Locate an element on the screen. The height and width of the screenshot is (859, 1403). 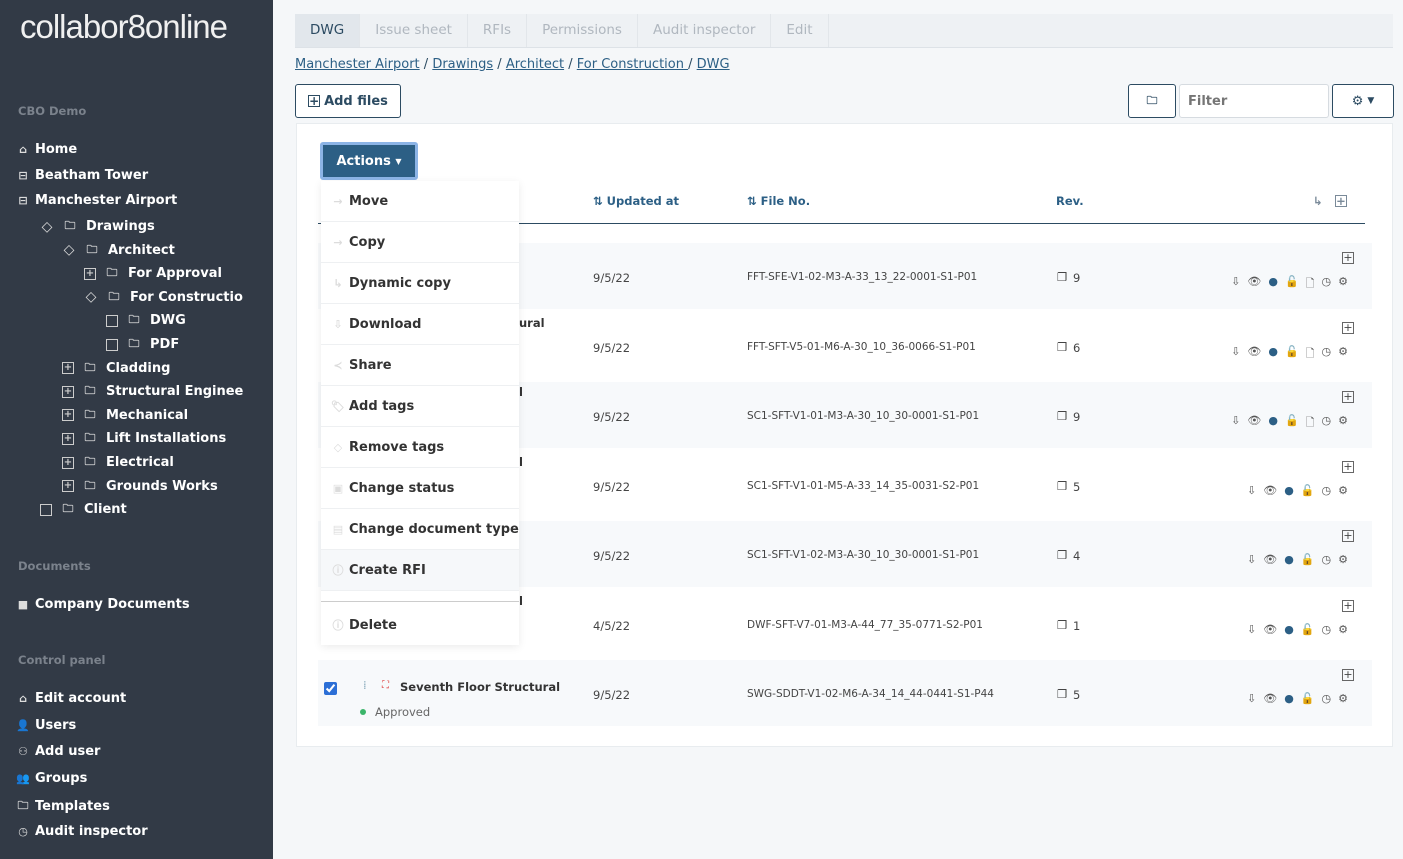
column-file-no: ⇅ File No. is located at coordinates (778, 201).